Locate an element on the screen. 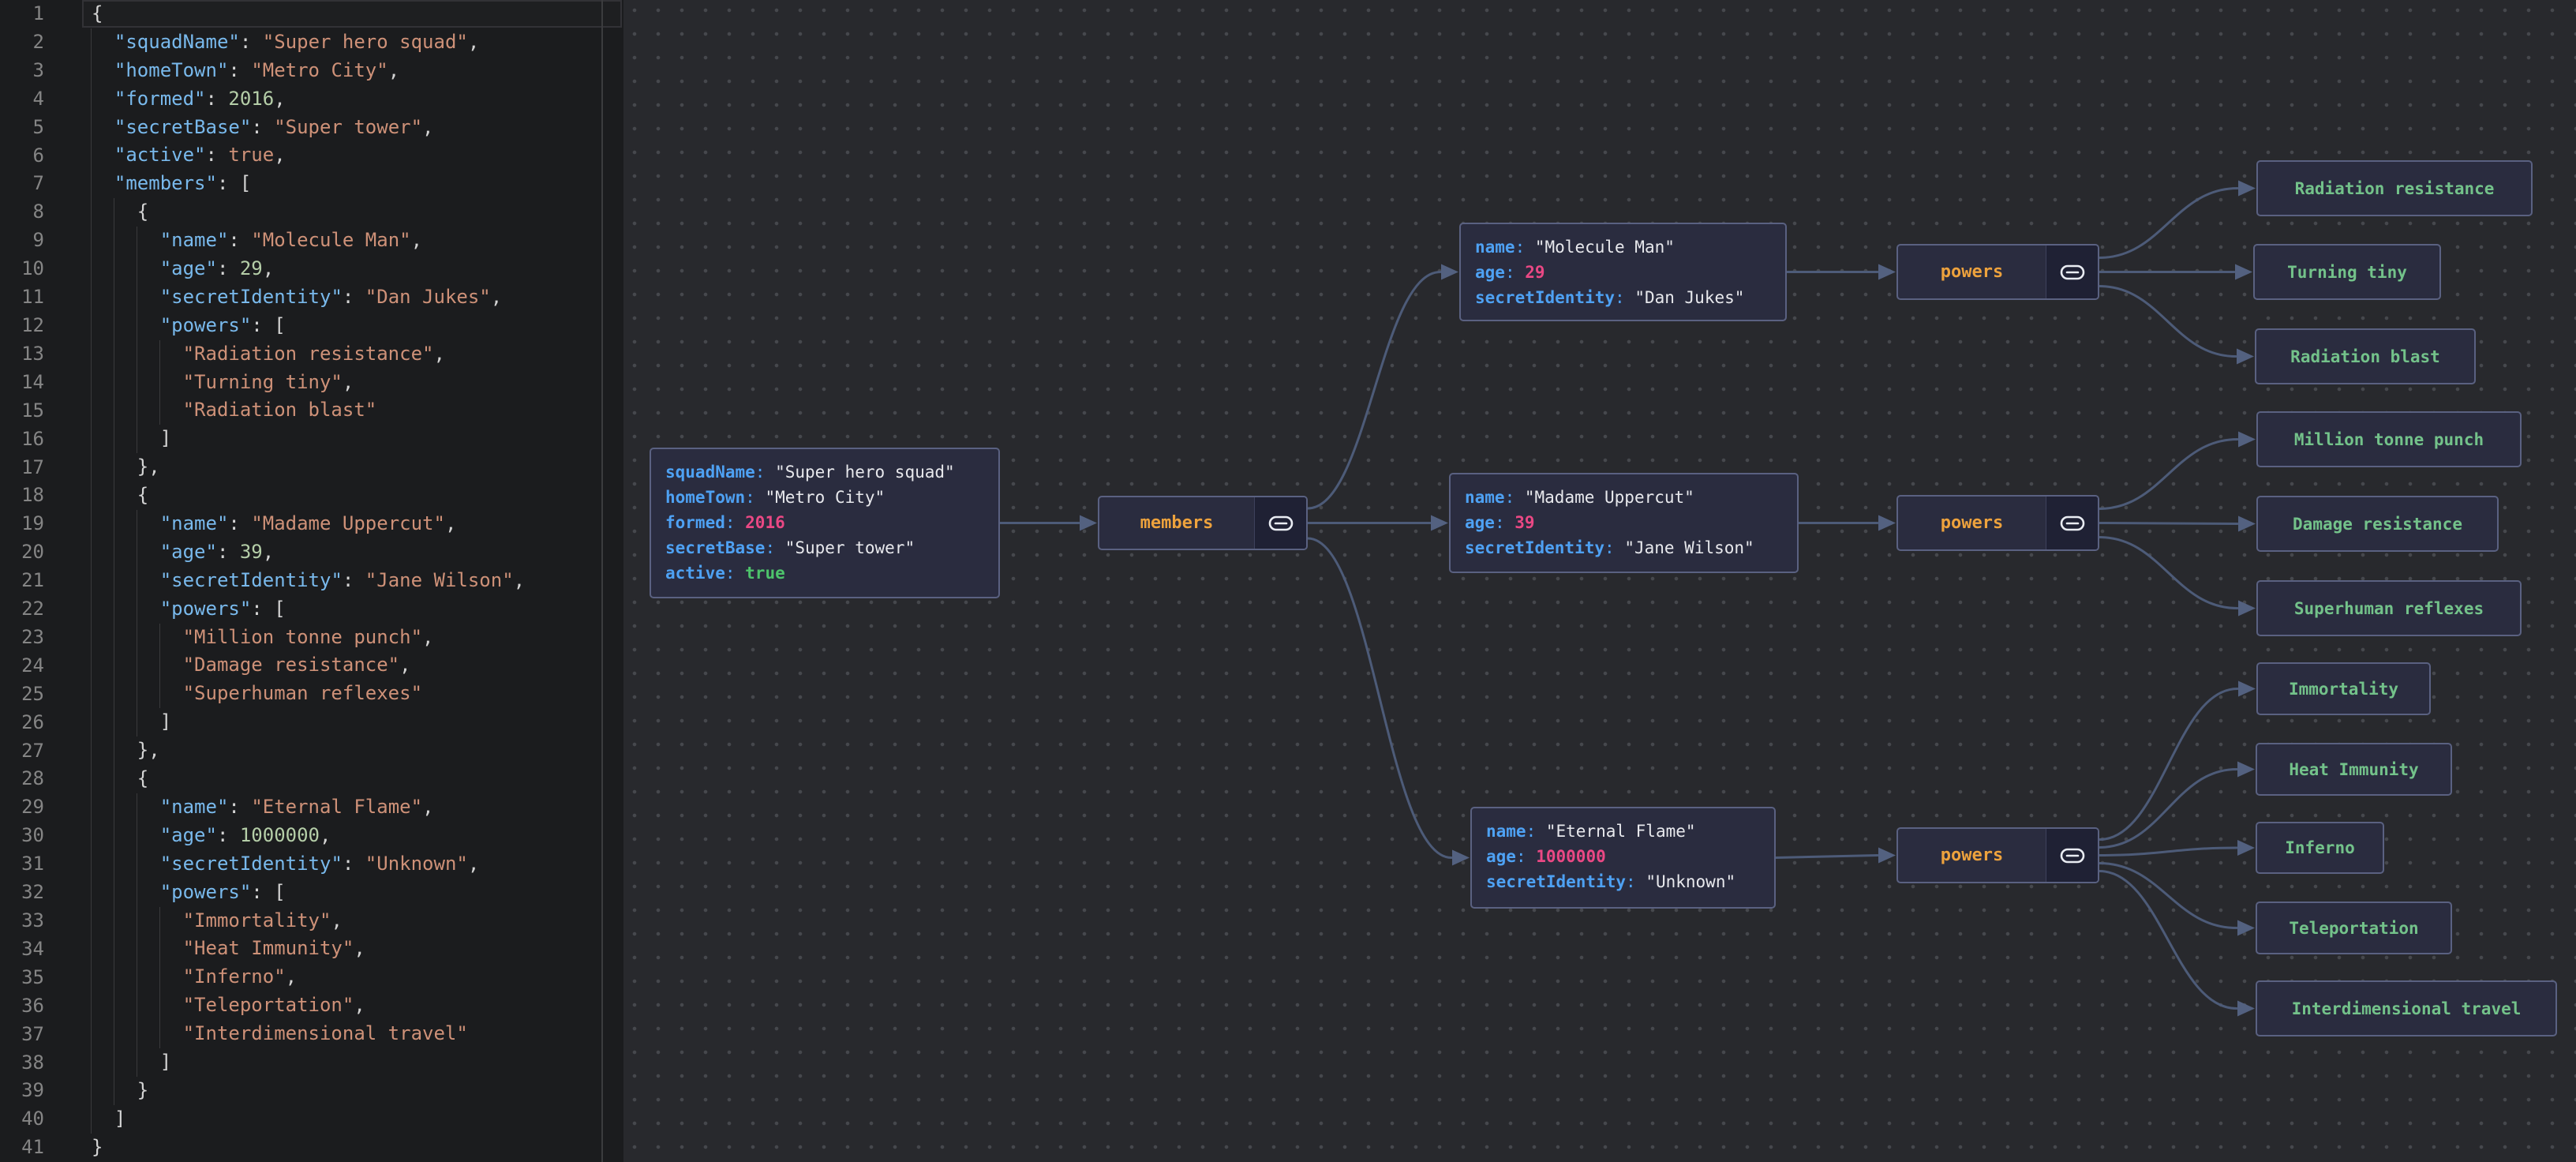  node-field: secretBase: "Super tower" is located at coordinates (790, 547).